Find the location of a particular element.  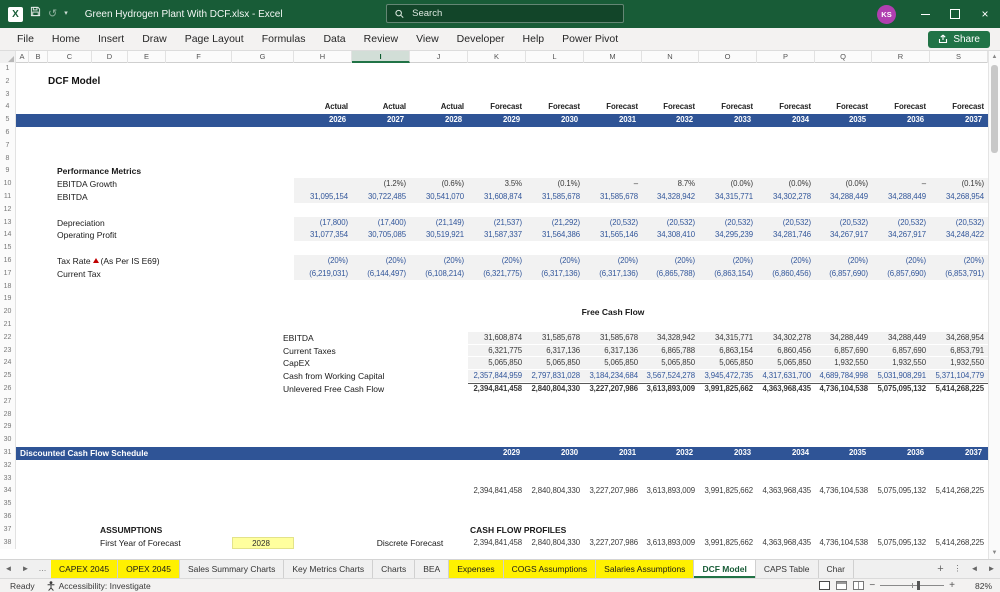

cell-L5: 2030 is located at coordinates (555, 120).